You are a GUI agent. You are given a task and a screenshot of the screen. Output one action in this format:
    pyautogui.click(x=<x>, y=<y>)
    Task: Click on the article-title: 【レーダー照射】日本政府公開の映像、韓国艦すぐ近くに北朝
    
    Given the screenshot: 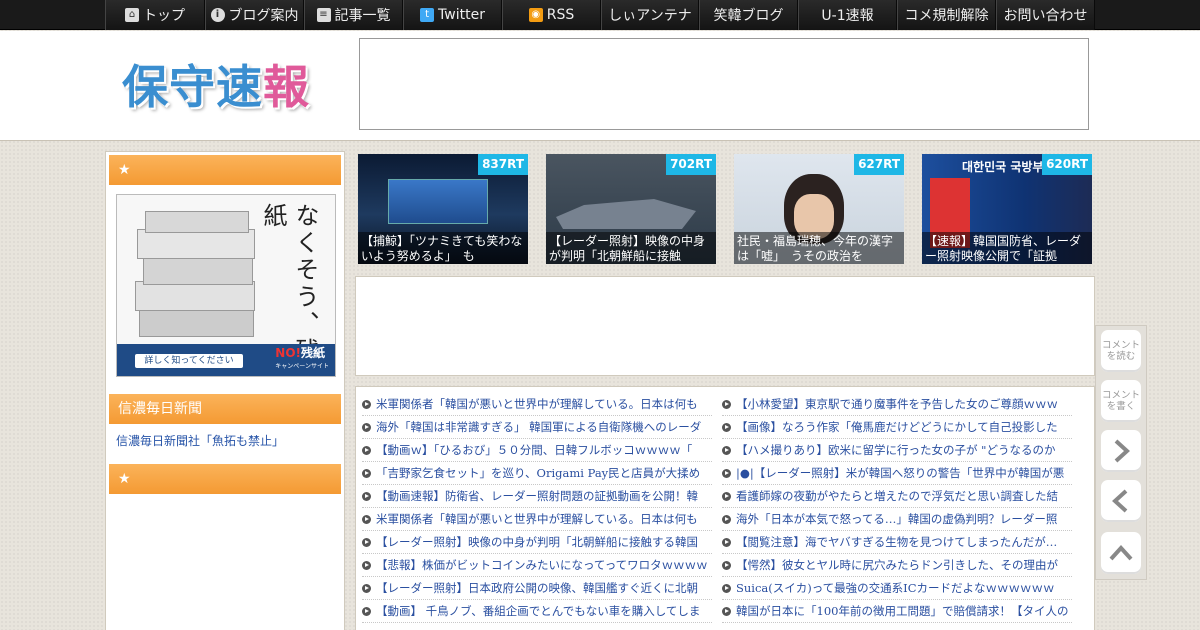 What is the action you would take?
    pyautogui.click(x=537, y=588)
    